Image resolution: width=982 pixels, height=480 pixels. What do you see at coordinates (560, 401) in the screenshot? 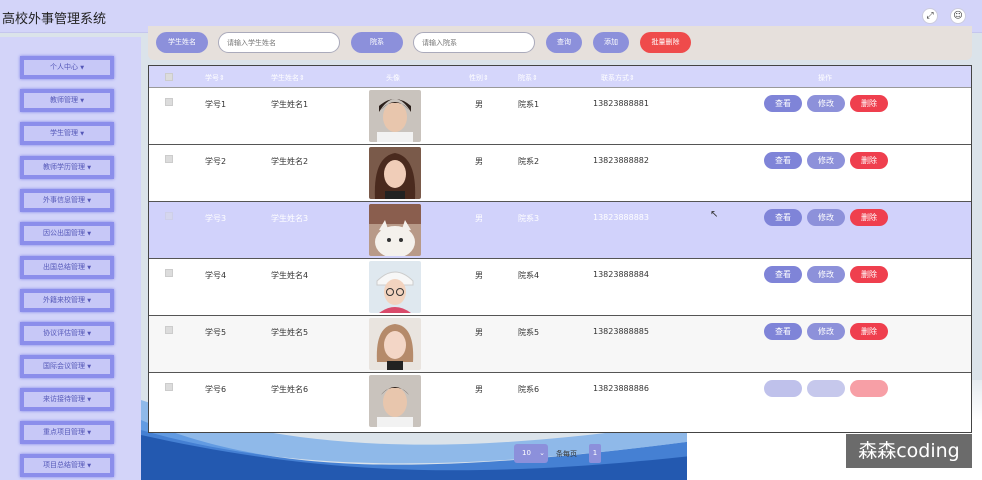
I see `table-row: 学号6 学生姓名6 男 院系6 13823888886` at bounding box center [560, 401].